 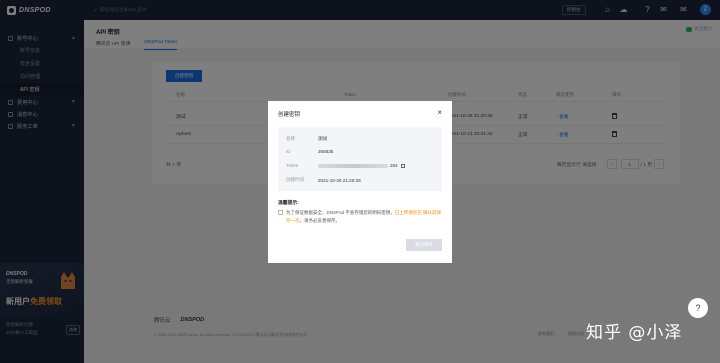 What do you see at coordinates (307, 138) in the screenshot?
I see `info-row-name: 名称 测试` at bounding box center [307, 138].